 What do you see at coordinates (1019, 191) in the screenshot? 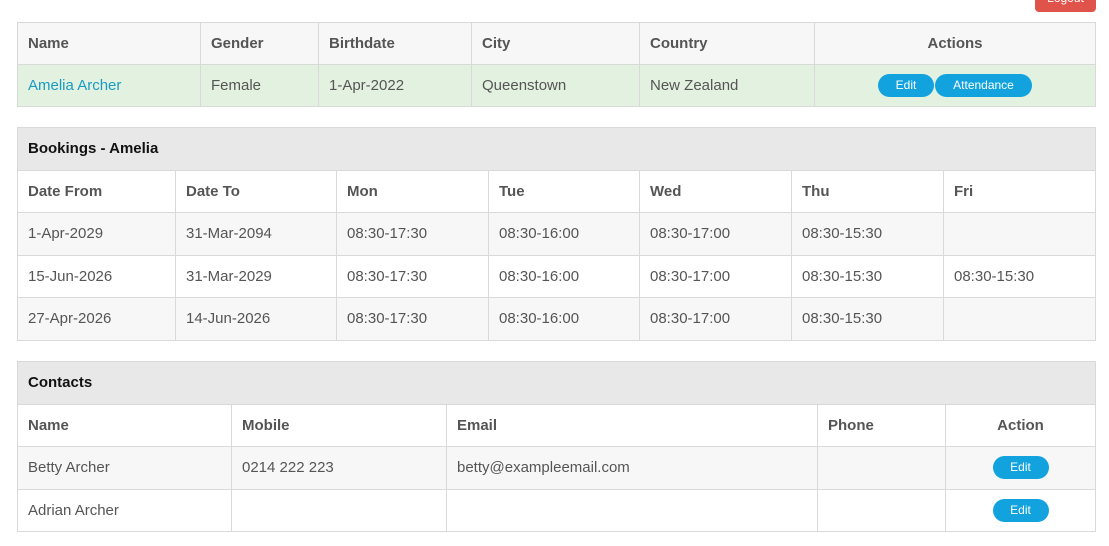
I see `column-header-fri: Fri` at bounding box center [1019, 191].